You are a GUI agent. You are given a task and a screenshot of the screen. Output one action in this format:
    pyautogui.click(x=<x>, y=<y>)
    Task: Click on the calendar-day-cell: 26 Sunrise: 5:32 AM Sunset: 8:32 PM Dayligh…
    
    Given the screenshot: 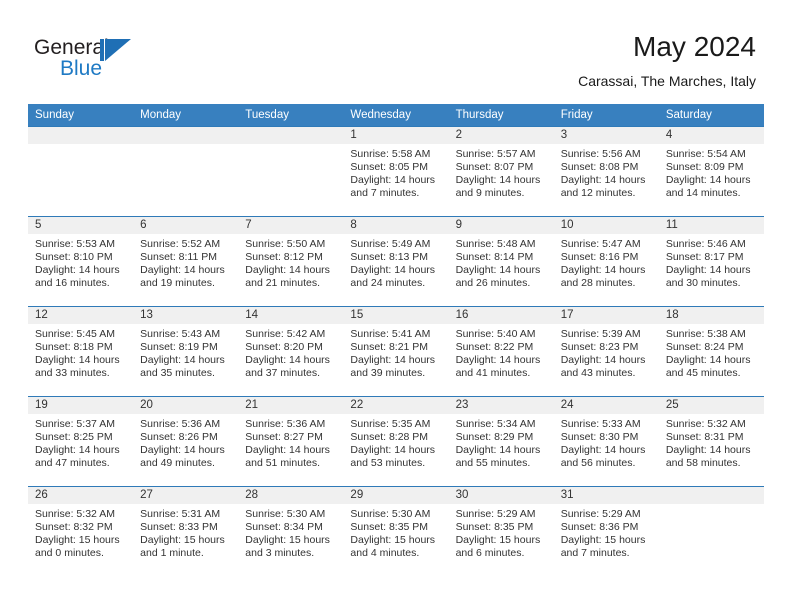 What is the action you would take?
    pyautogui.click(x=81, y=531)
    